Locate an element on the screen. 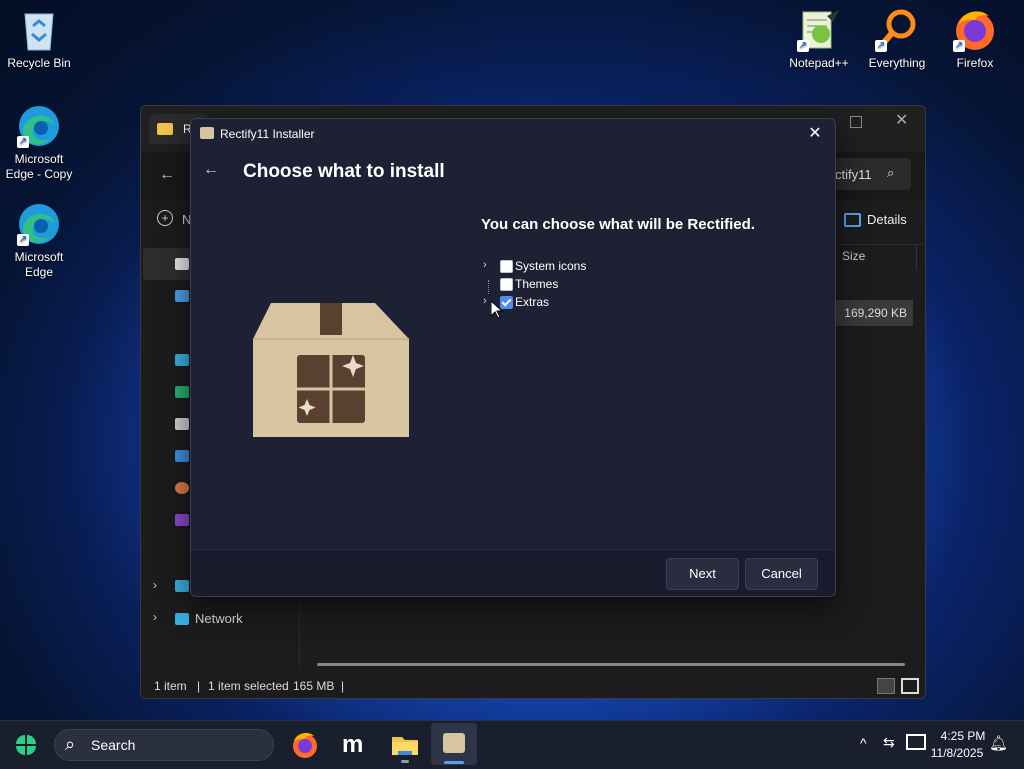 This screenshot has width=1024, height=769. tree-item-extras: › Extras is located at coordinates (633, 303).